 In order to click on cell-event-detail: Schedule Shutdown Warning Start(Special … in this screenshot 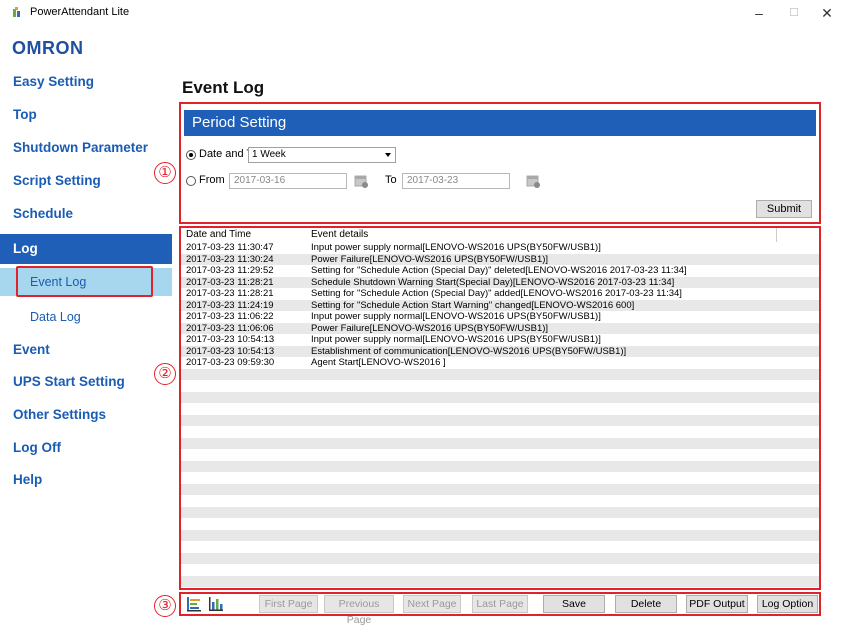, I will do `click(493, 282)`.